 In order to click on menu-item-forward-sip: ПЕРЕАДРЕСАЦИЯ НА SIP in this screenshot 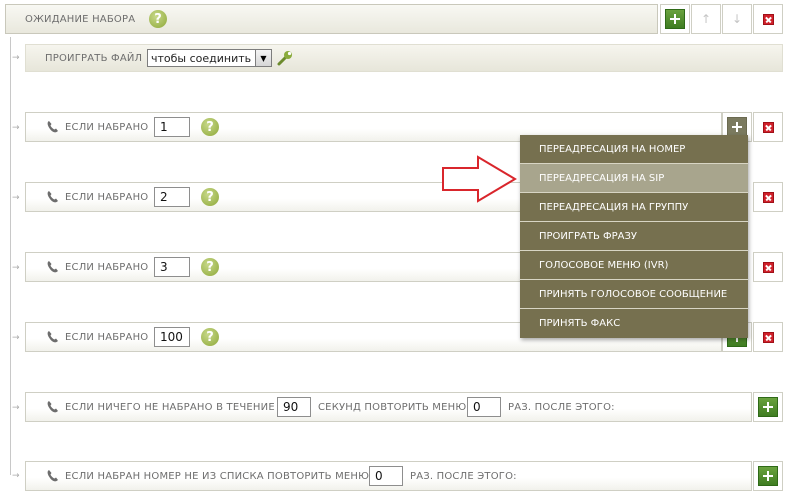, I will do `click(634, 178)`.